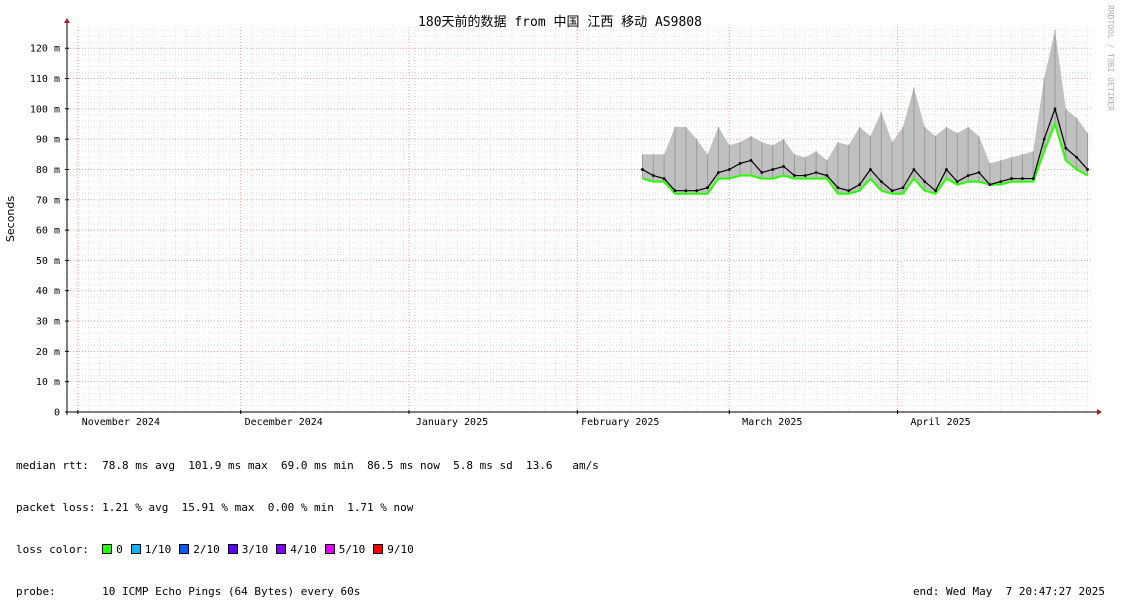  I want to click on loss-color-items: 0 1/10 2/10 3/10 4/10 5/10 9/10, so click(262, 549).